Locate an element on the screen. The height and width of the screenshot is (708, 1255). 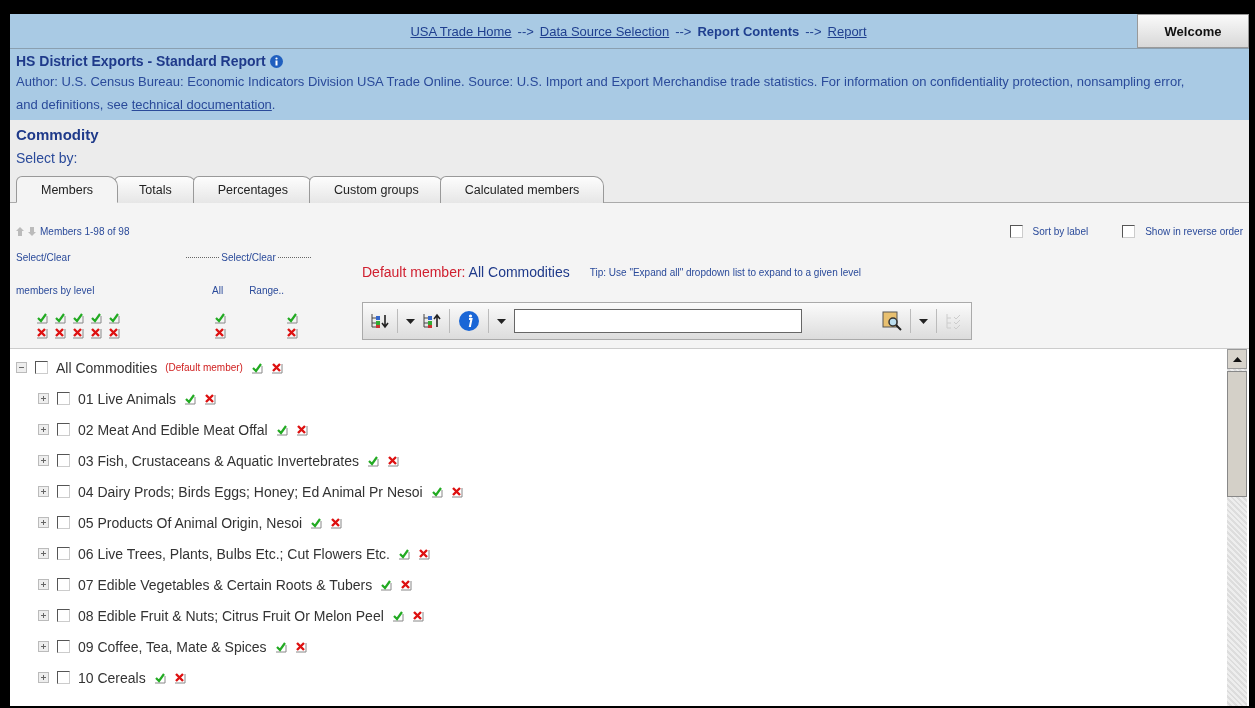
tree-item: 08 Edible Fruit & Nuts; Citrus Fruit Or Melon Peel is located at coordinates (231, 615).